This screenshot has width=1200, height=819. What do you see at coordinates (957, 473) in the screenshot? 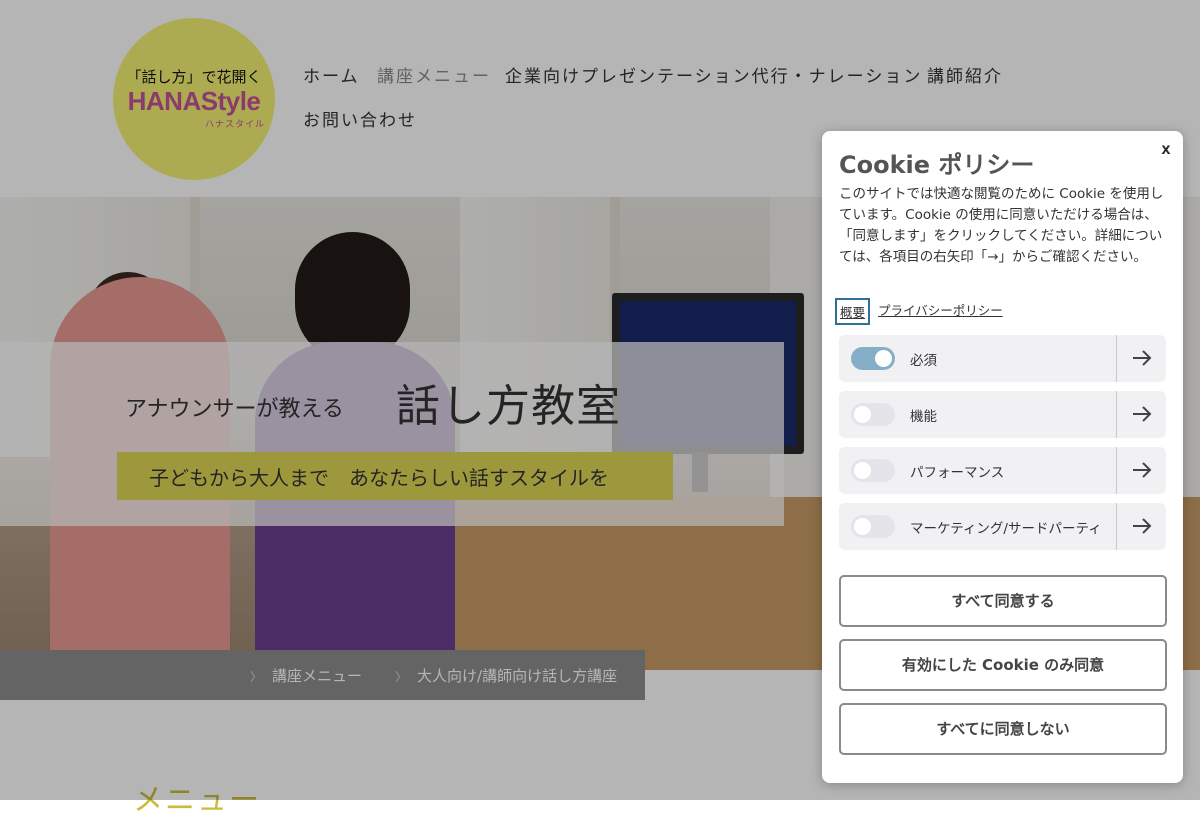
I see `category-label: パフォーマンス` at bounding box center [957, 473].